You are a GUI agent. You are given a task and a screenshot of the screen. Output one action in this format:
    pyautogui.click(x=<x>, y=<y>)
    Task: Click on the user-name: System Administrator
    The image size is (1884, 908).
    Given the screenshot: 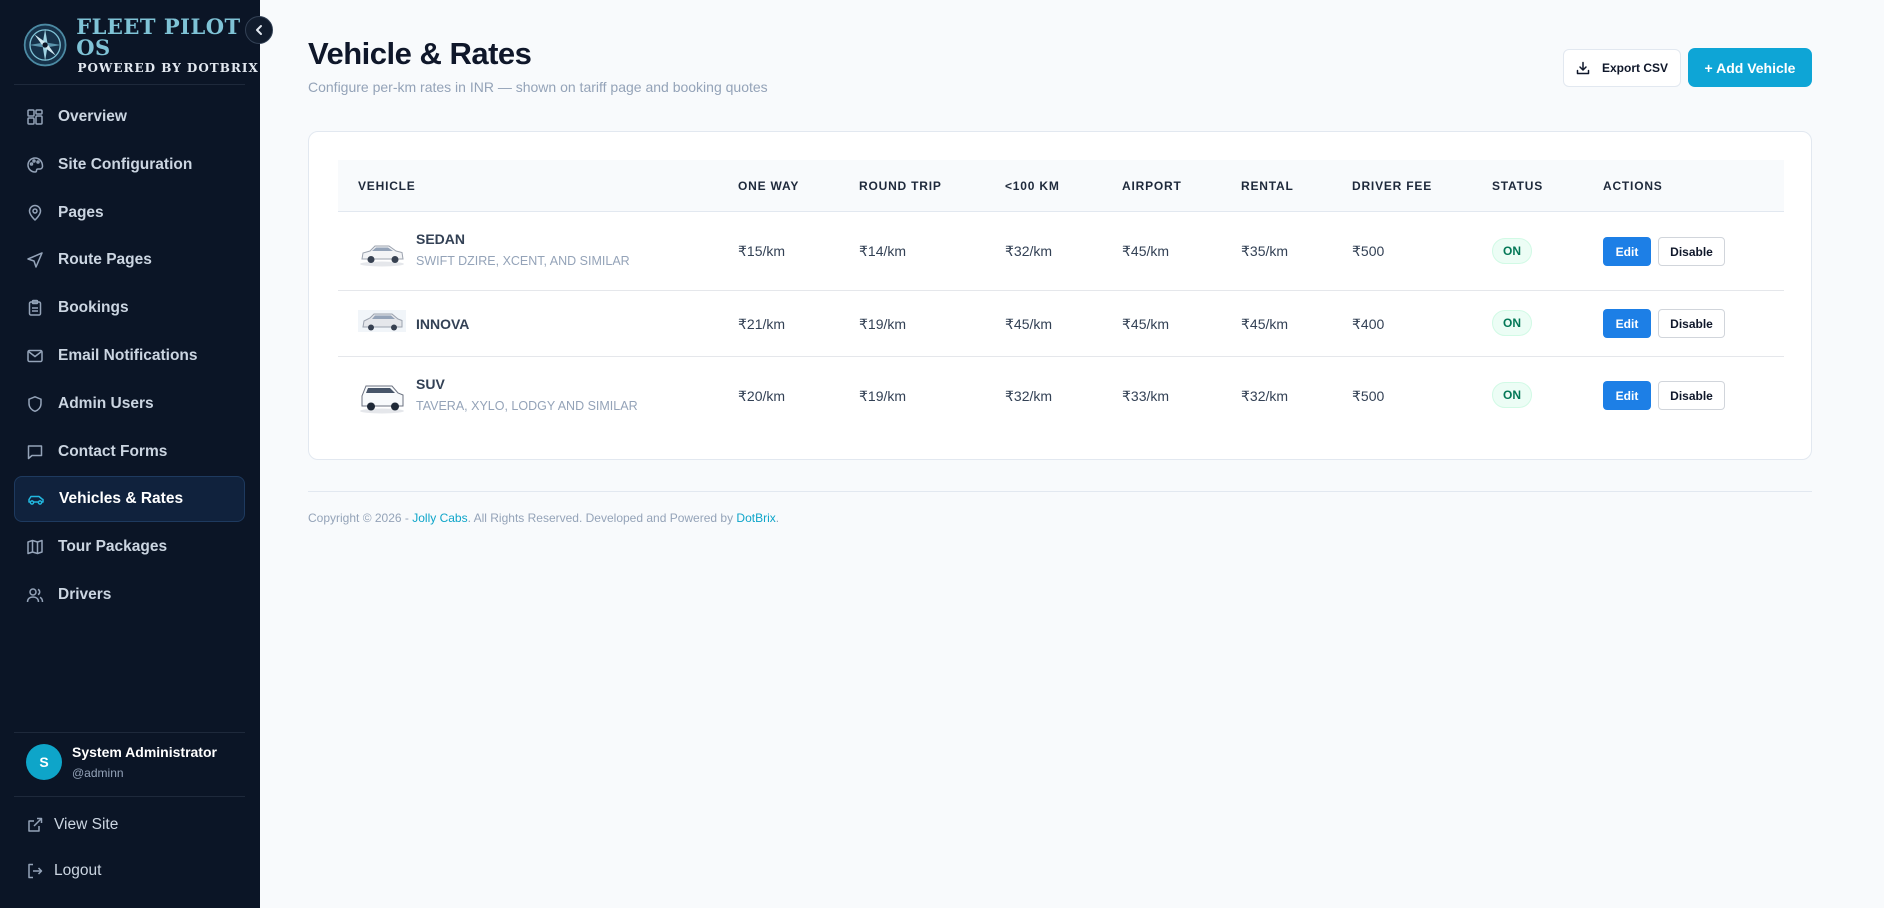 What is the action you would take?
    pyautogui.click(x=144, y=752)
    